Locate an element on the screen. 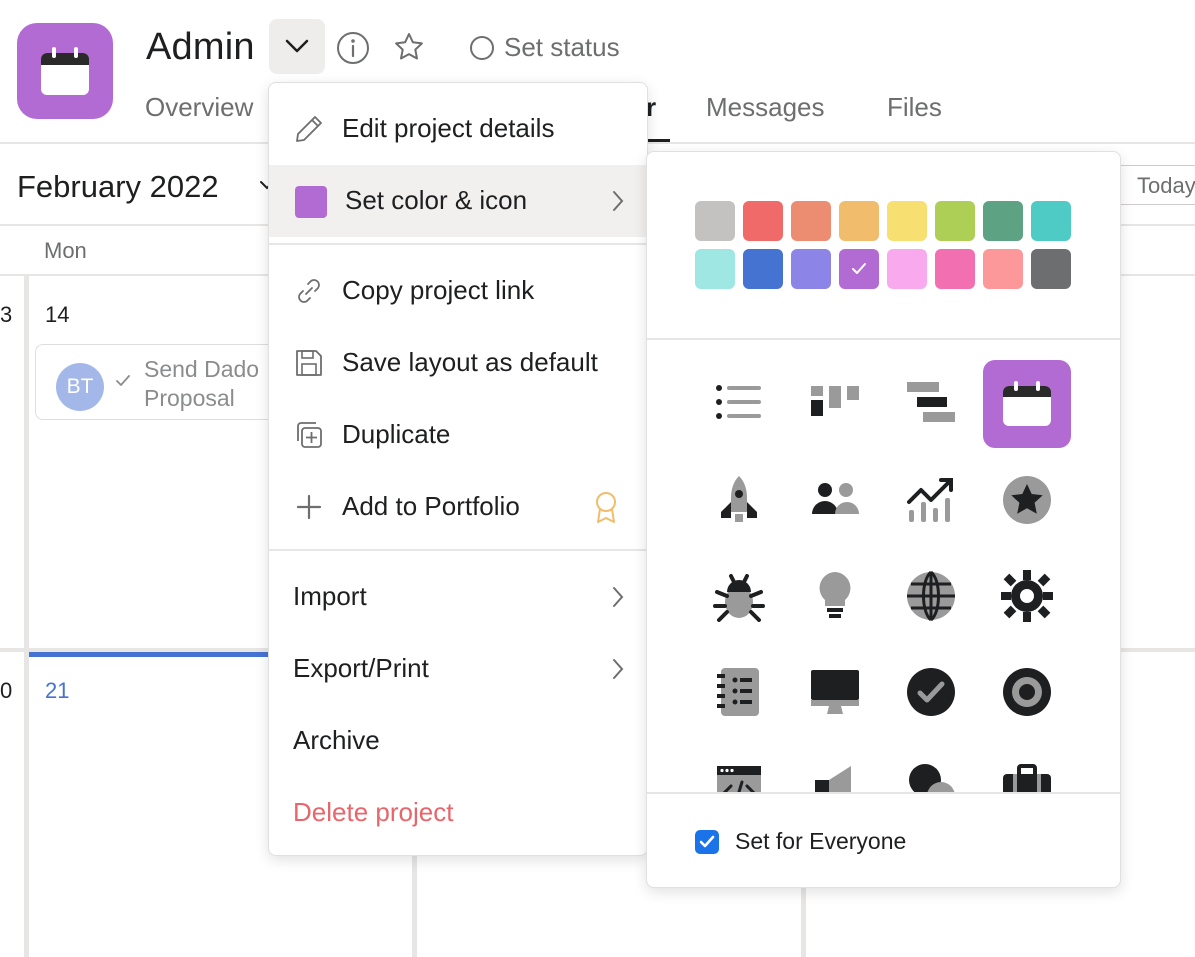 This screenshot has height=957, width=1195. project-actions-dropdown-button is located at coordinates (297, 46).